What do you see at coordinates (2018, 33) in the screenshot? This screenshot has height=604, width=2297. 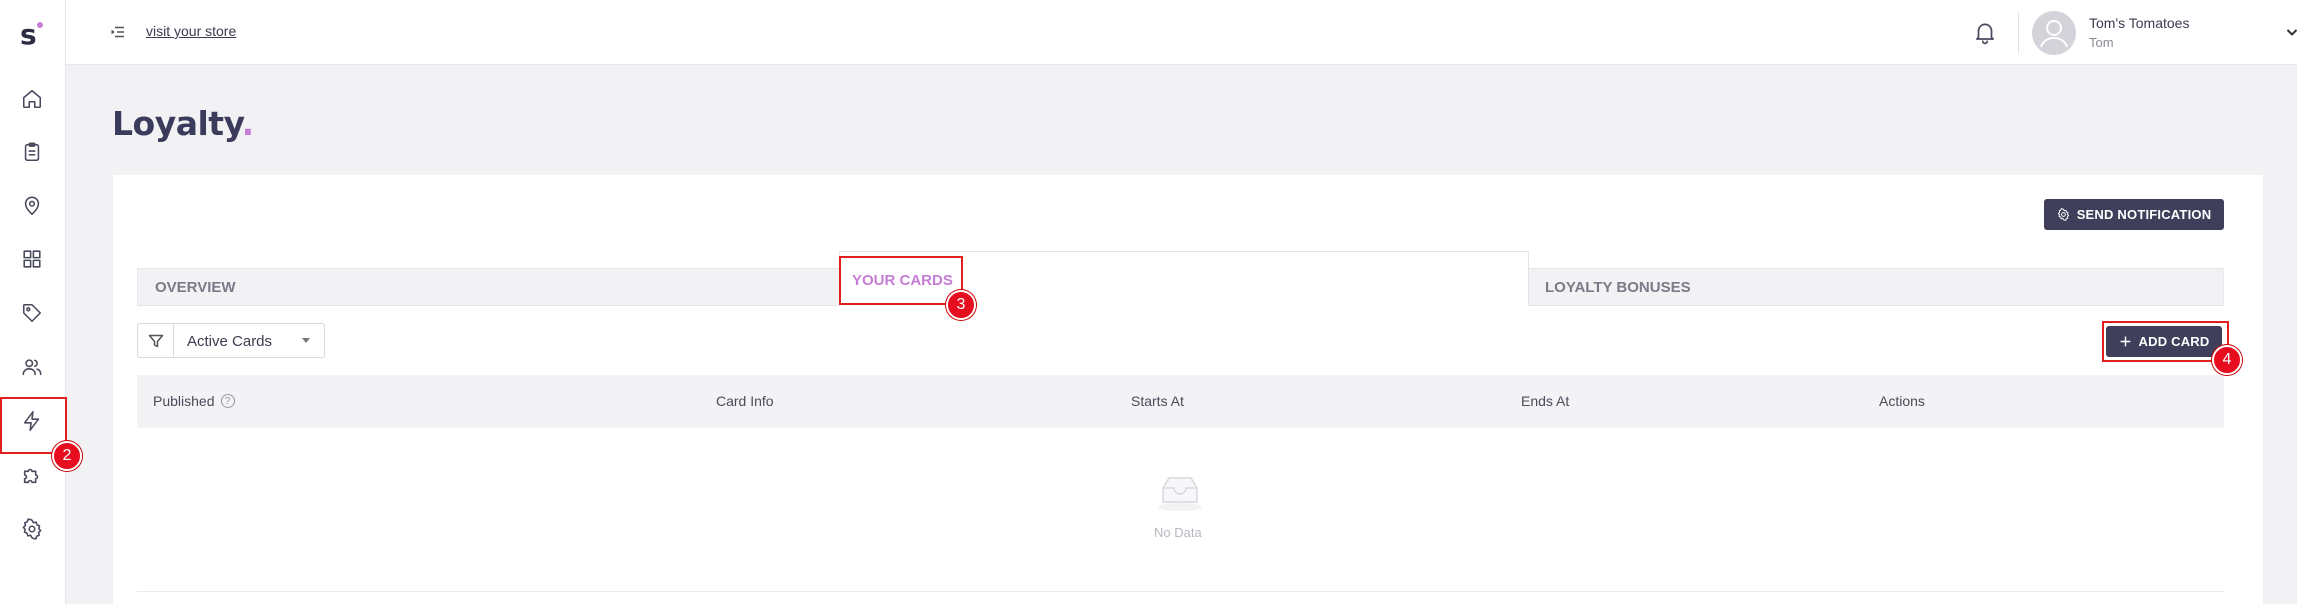 I see `topbar-divider` at bounding box center [2018, 33].